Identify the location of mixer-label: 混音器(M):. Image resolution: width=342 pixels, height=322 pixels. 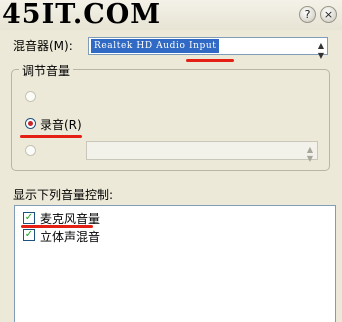
(43, 46).